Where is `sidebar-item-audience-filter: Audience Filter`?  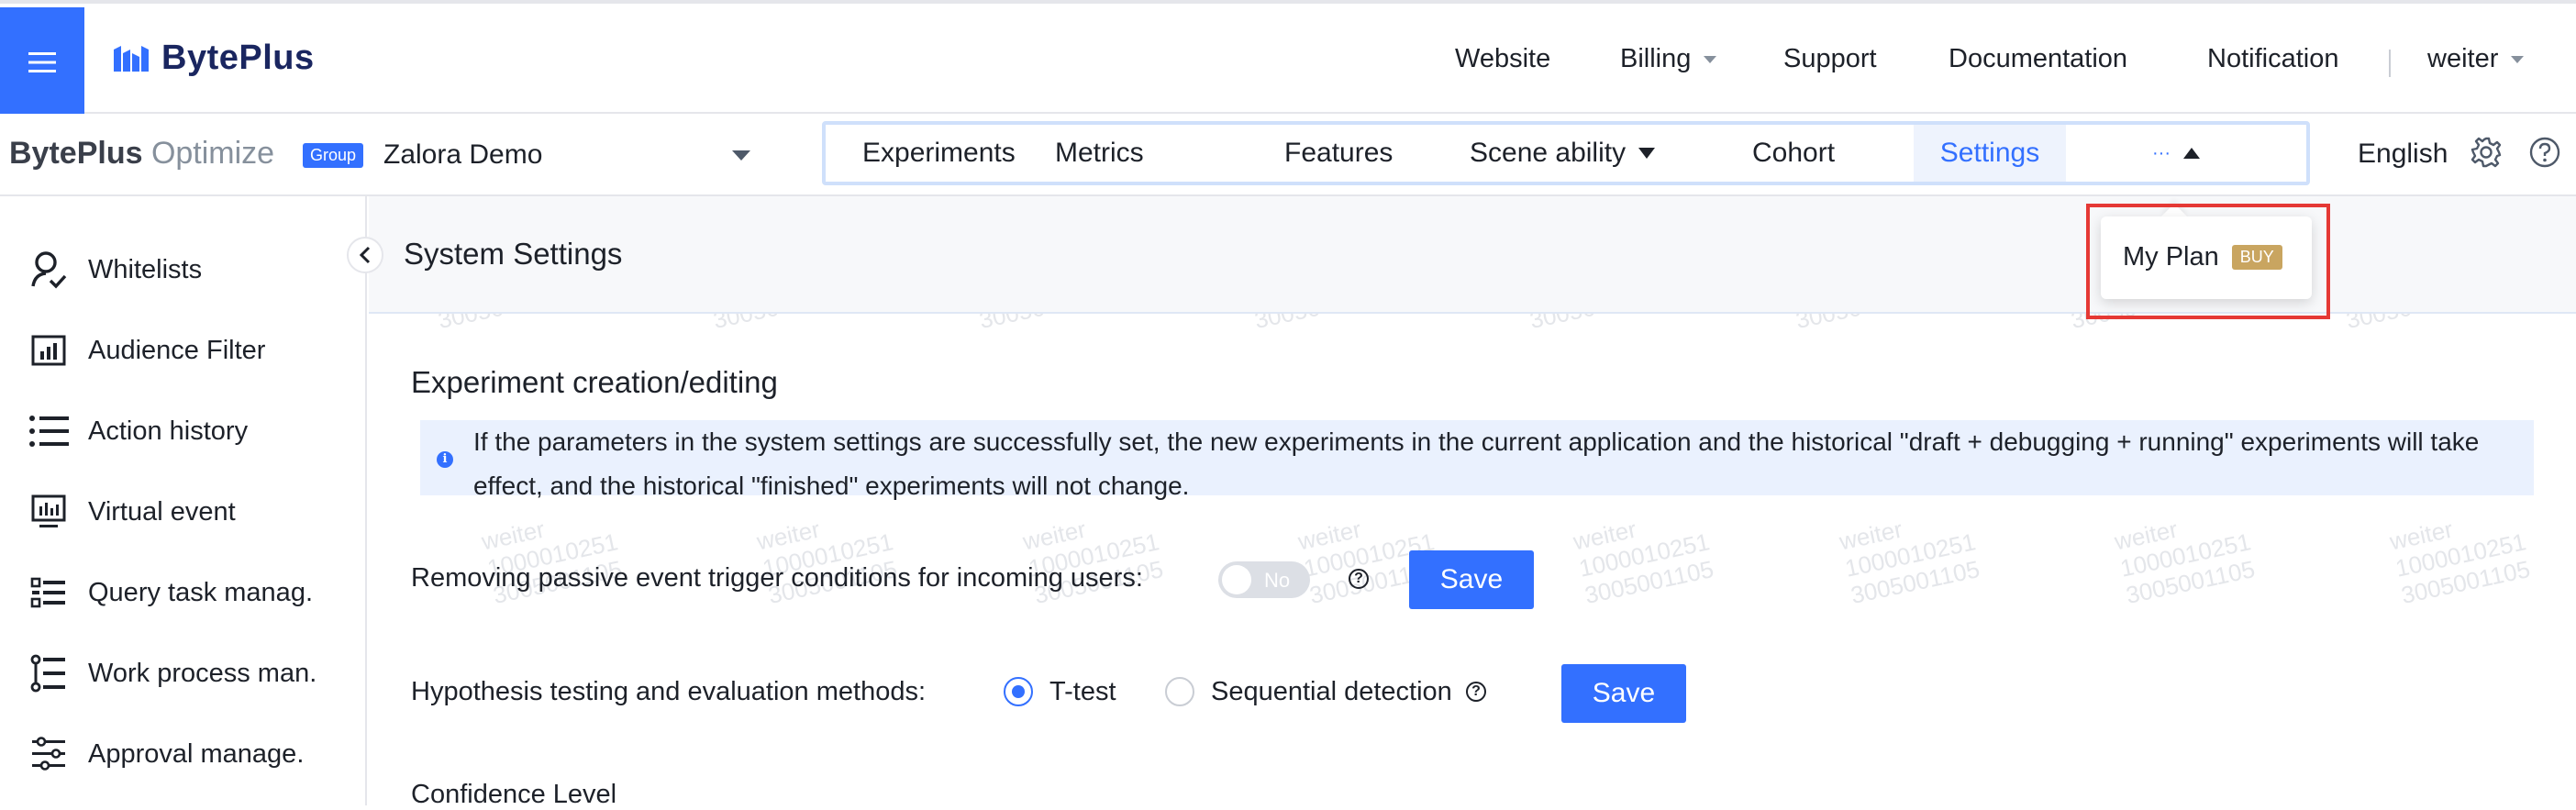
sidebar-item-audience-filter: Audience Filter is located at coordinates (146, 350).